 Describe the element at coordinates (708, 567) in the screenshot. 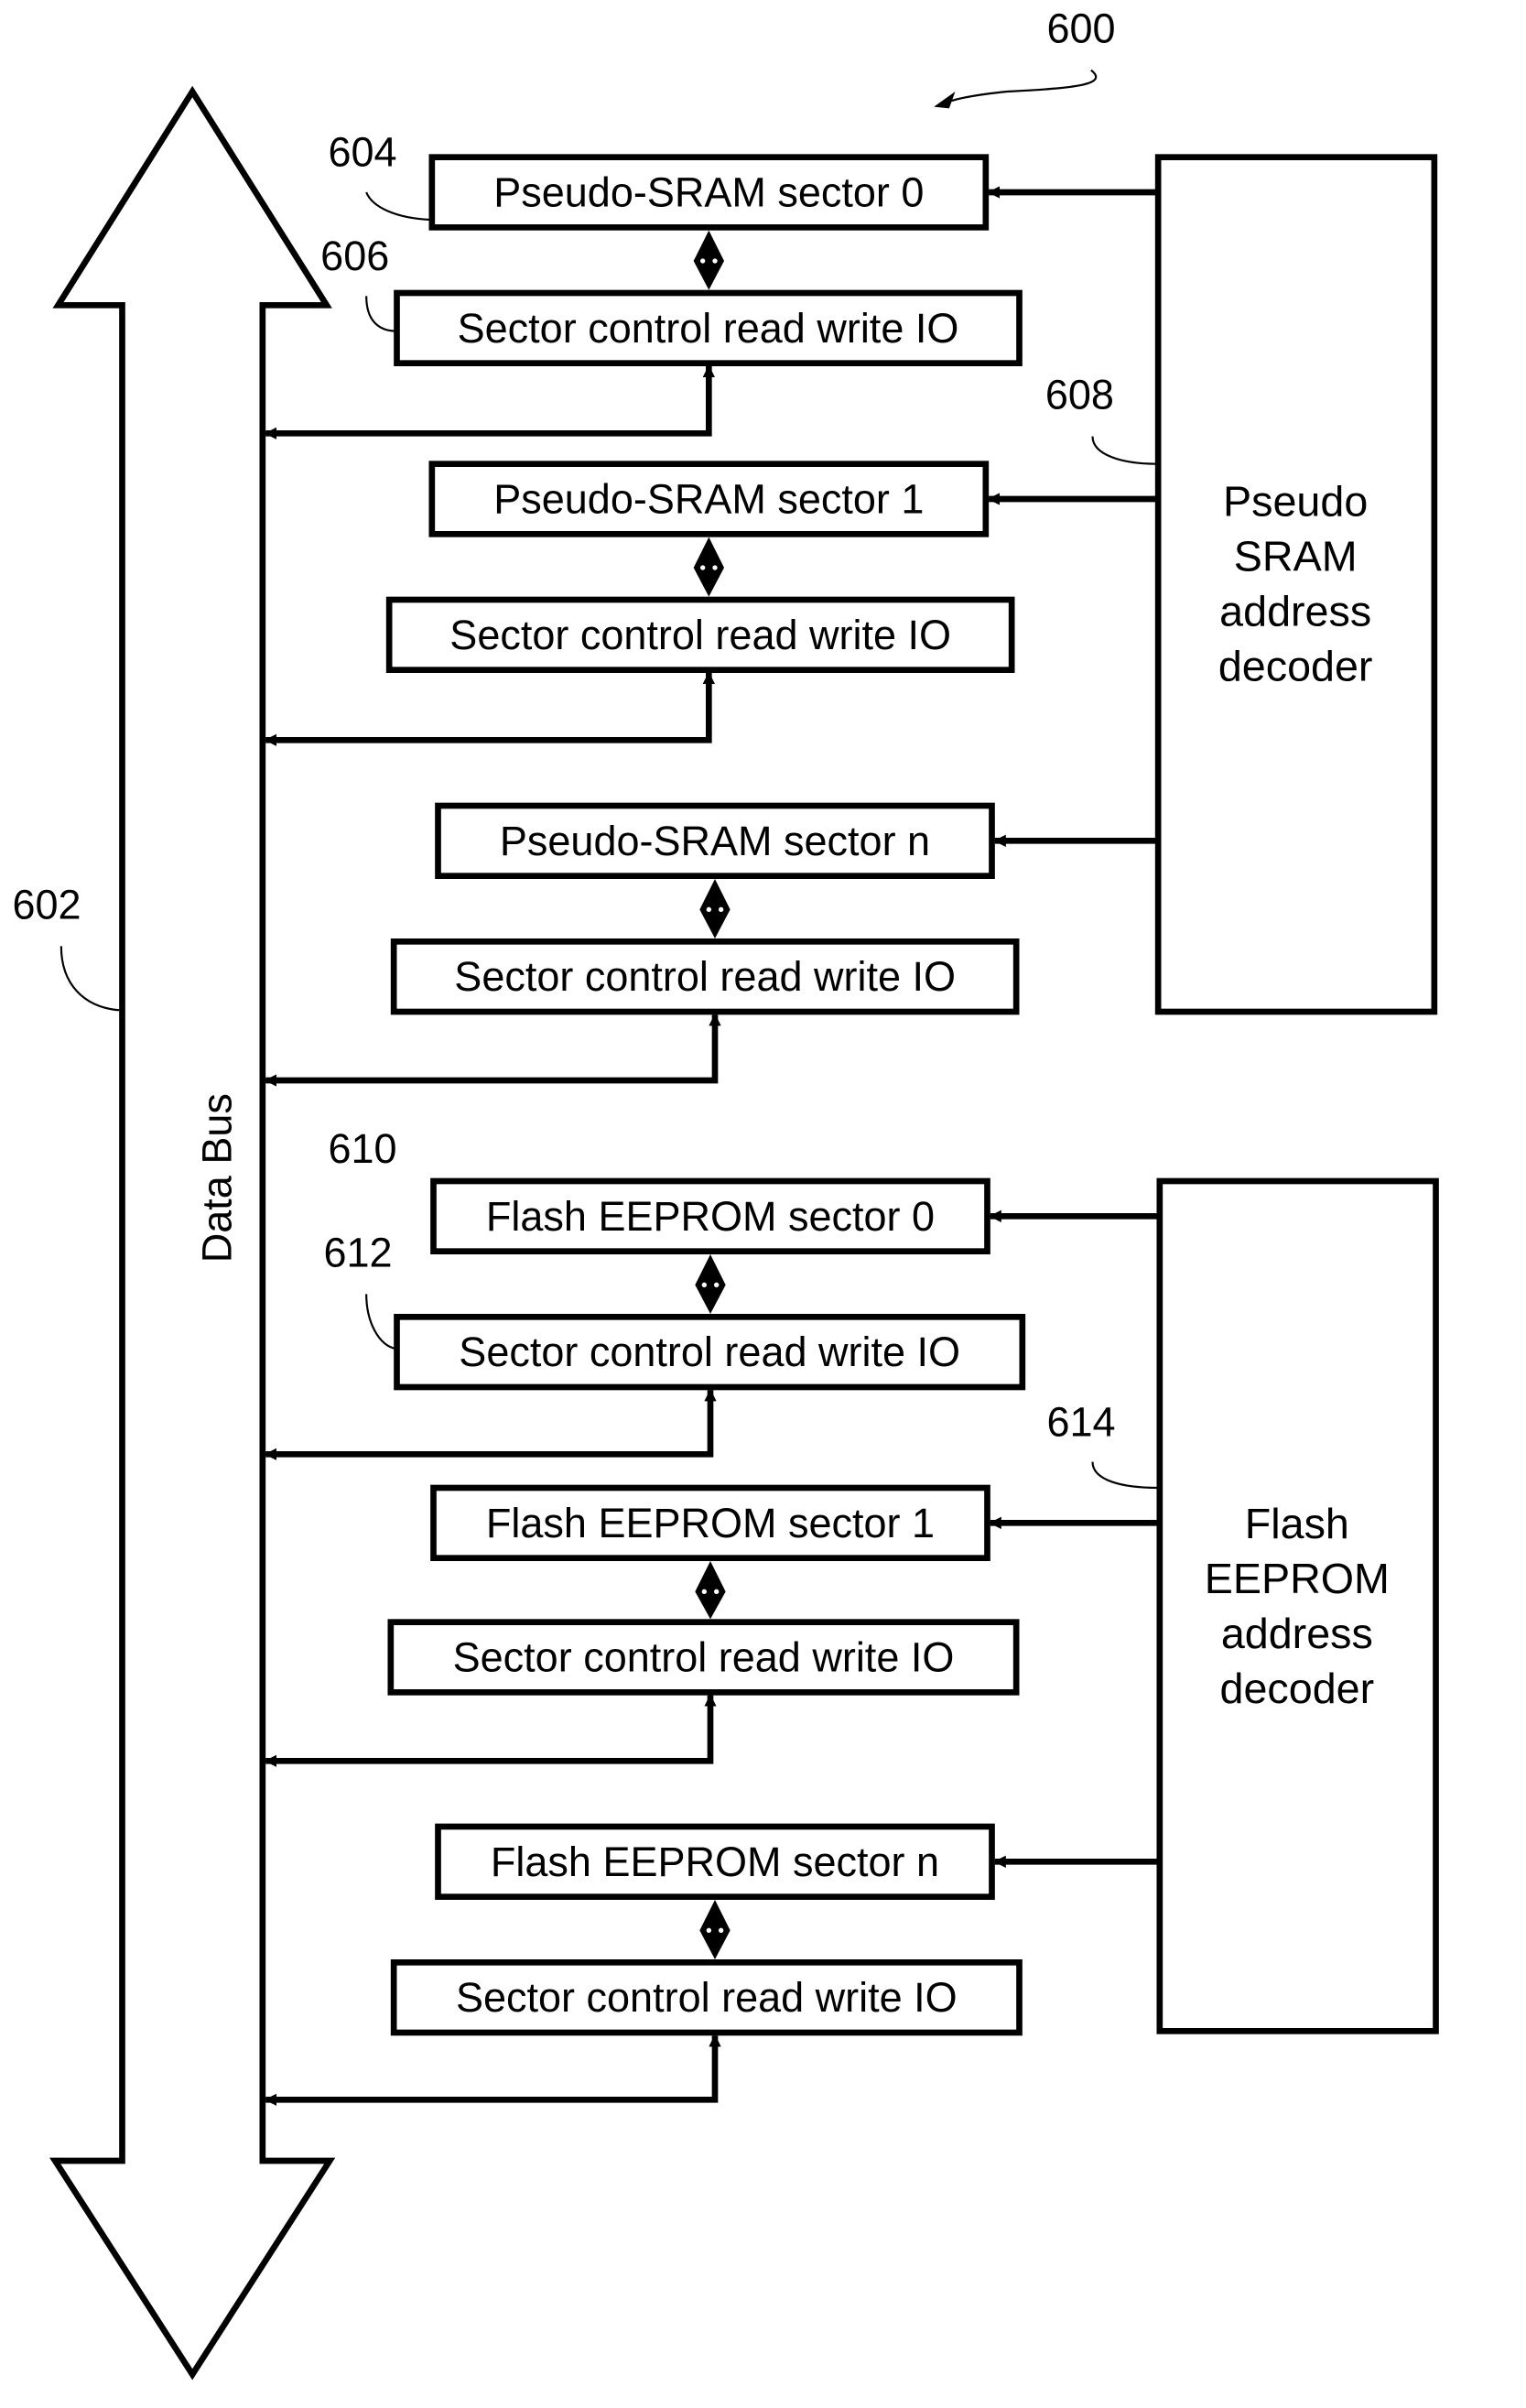

I see `pseudo-sram-sector1-bidirectional-arrow` at that location.